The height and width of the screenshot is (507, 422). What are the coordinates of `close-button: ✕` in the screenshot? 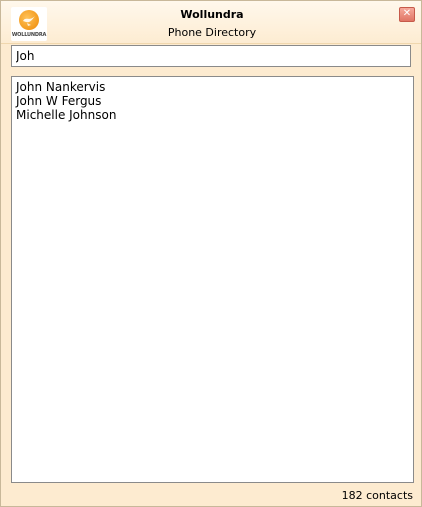 It's located at (407, 14).